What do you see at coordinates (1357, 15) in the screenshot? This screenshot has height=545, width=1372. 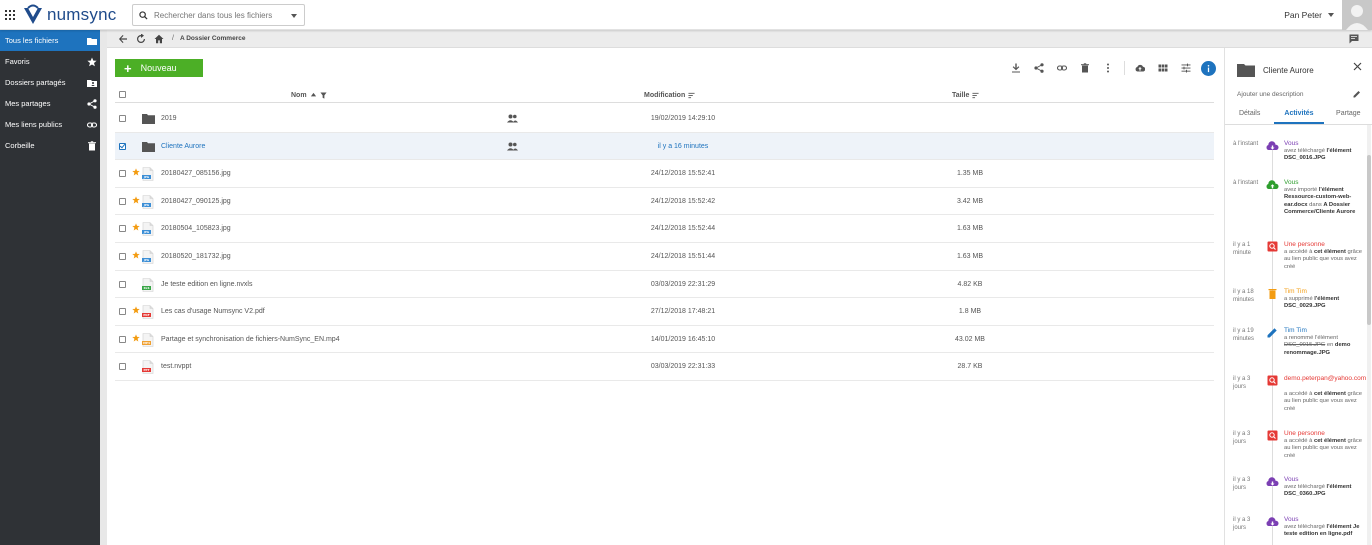 I see `avatar` at bounding box center [1357, 15].